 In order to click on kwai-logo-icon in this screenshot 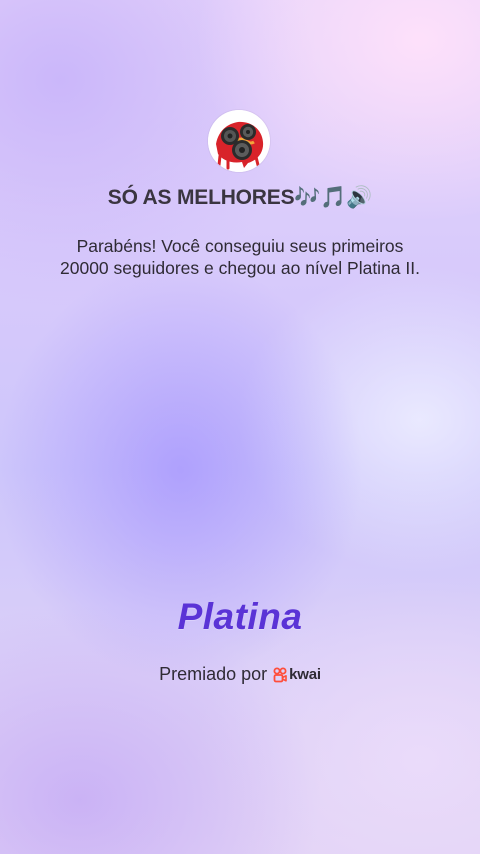, I will do `click(280, 674)`.